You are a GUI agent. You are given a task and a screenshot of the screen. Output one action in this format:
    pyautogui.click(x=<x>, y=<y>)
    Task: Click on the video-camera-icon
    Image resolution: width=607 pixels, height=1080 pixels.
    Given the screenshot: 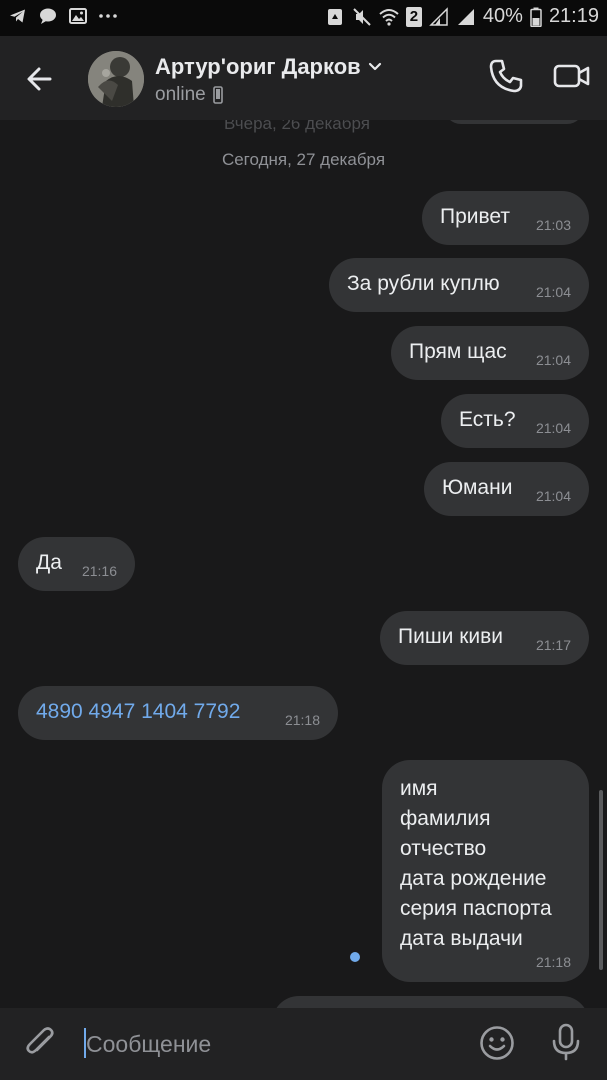 What is the action you would take?
    pyautogui.click(x=571, y=76)
    